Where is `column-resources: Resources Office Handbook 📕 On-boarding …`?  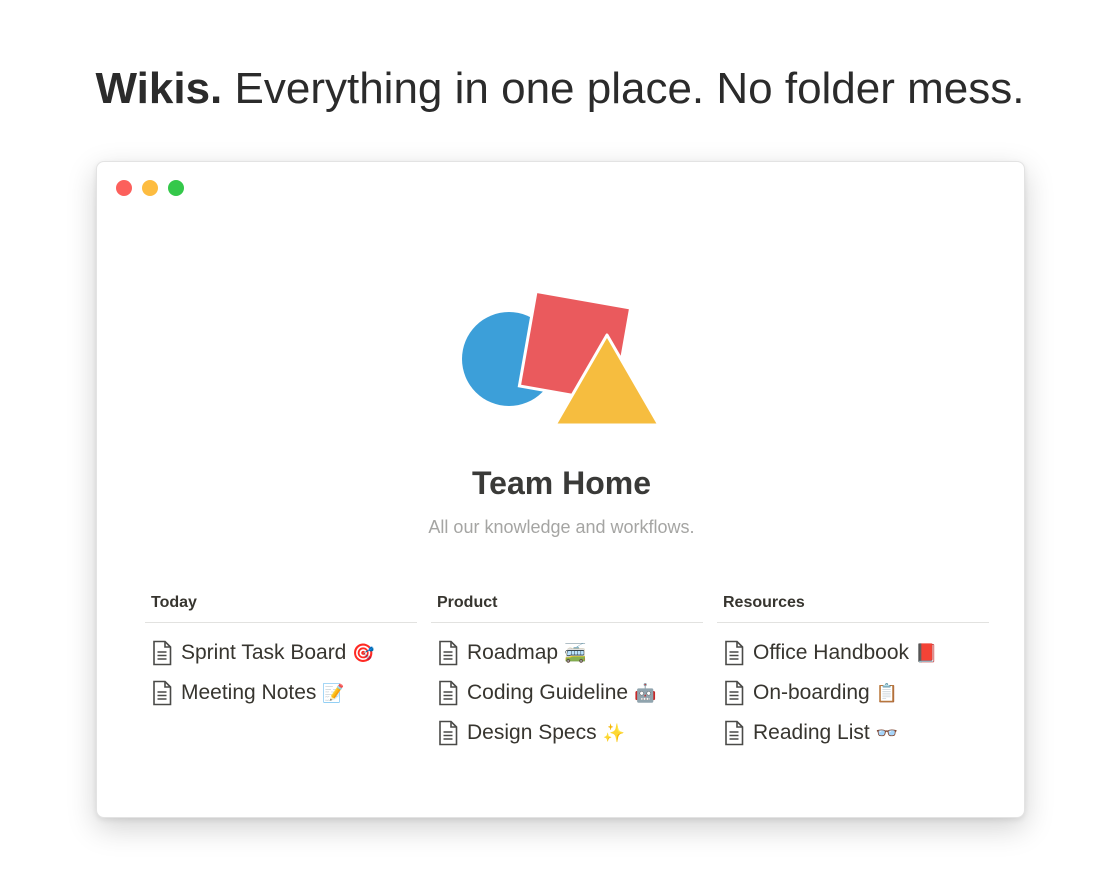
column-resources: Resources Office Handbook 📕 On-boarding … is located at coordinates (853, 673).